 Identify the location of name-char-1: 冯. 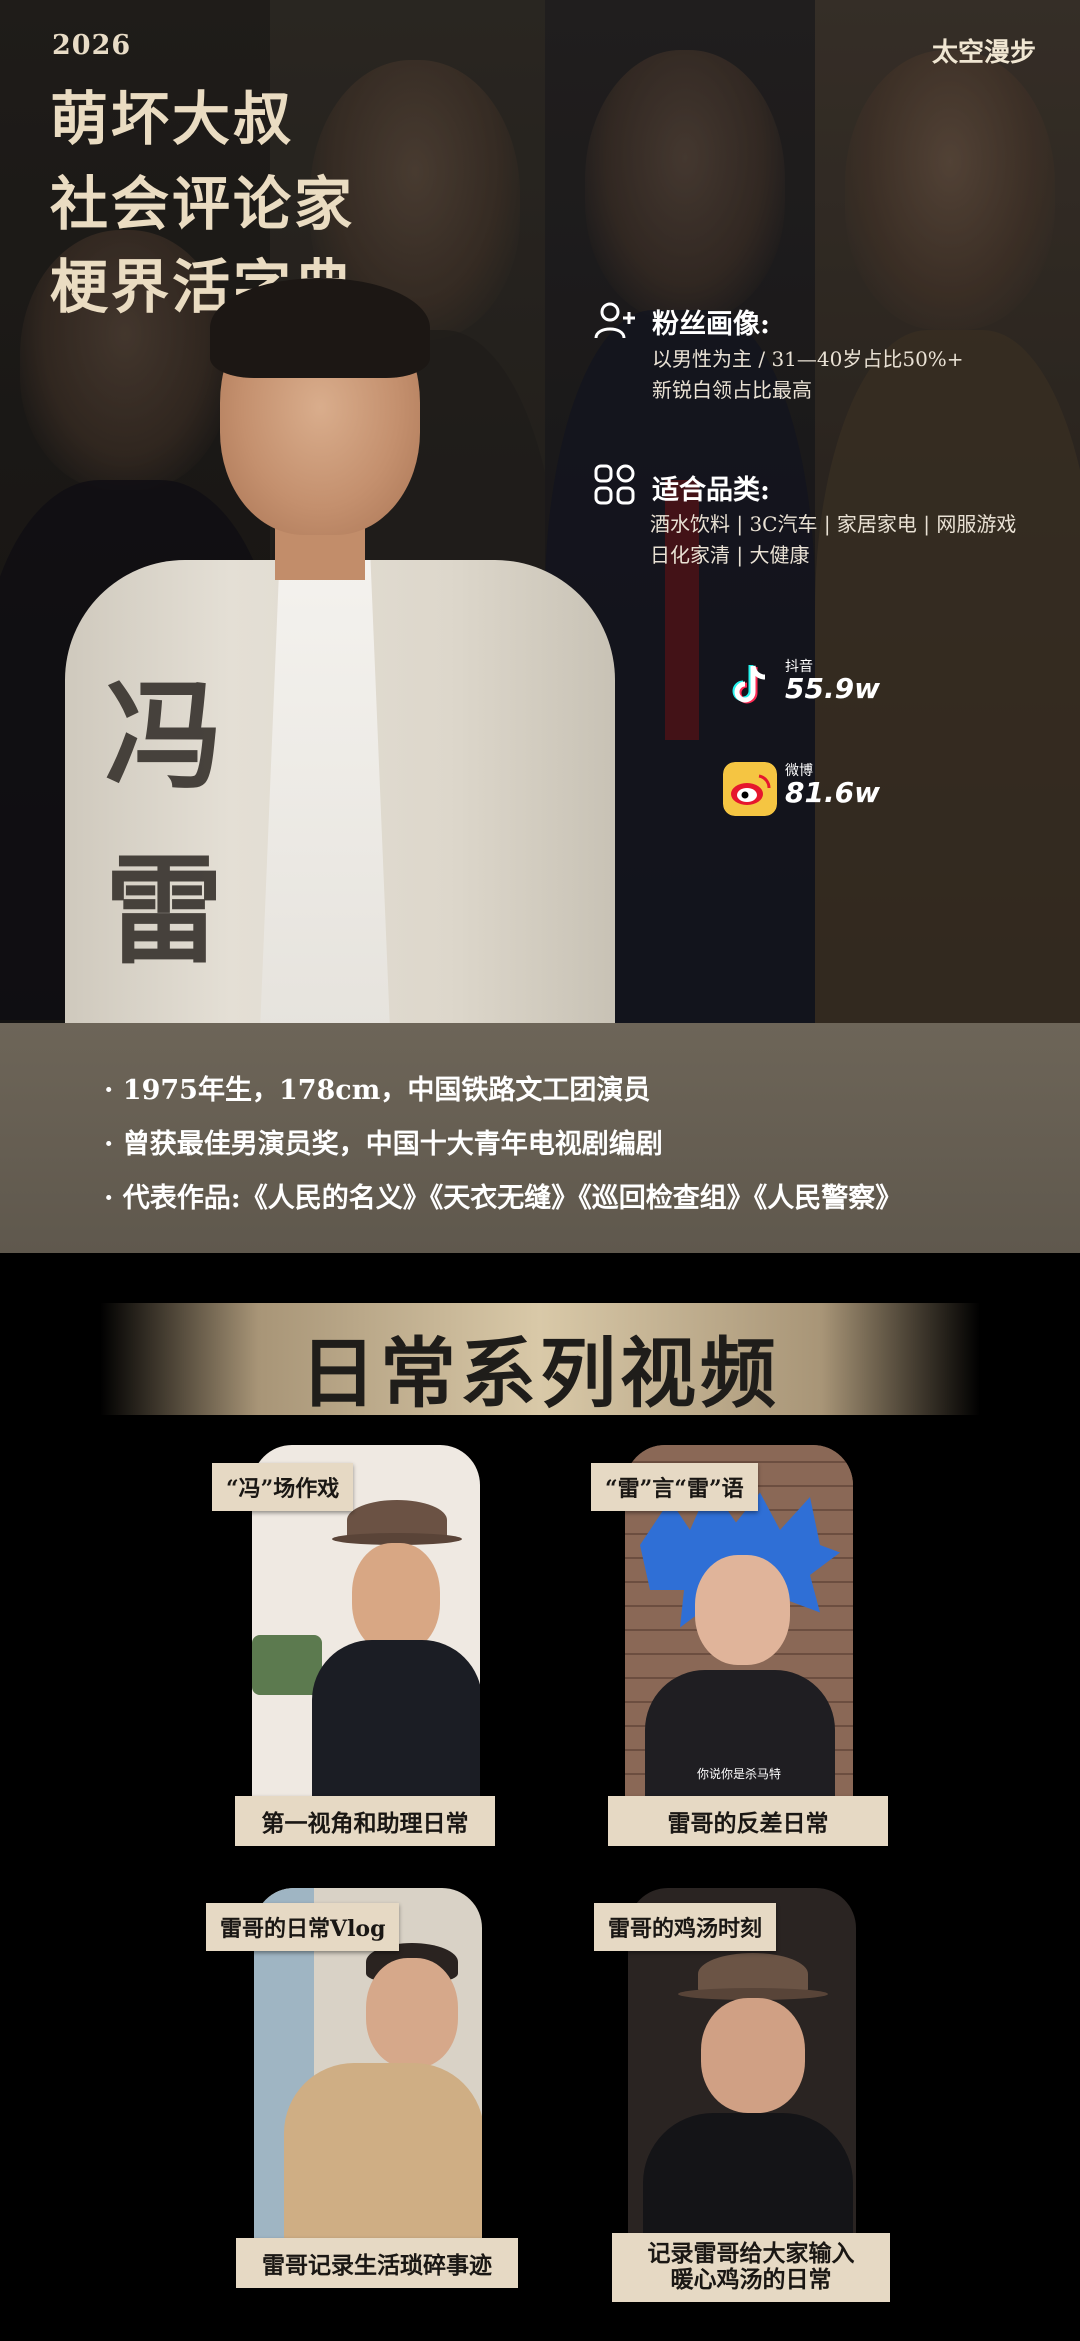
(164, 735).